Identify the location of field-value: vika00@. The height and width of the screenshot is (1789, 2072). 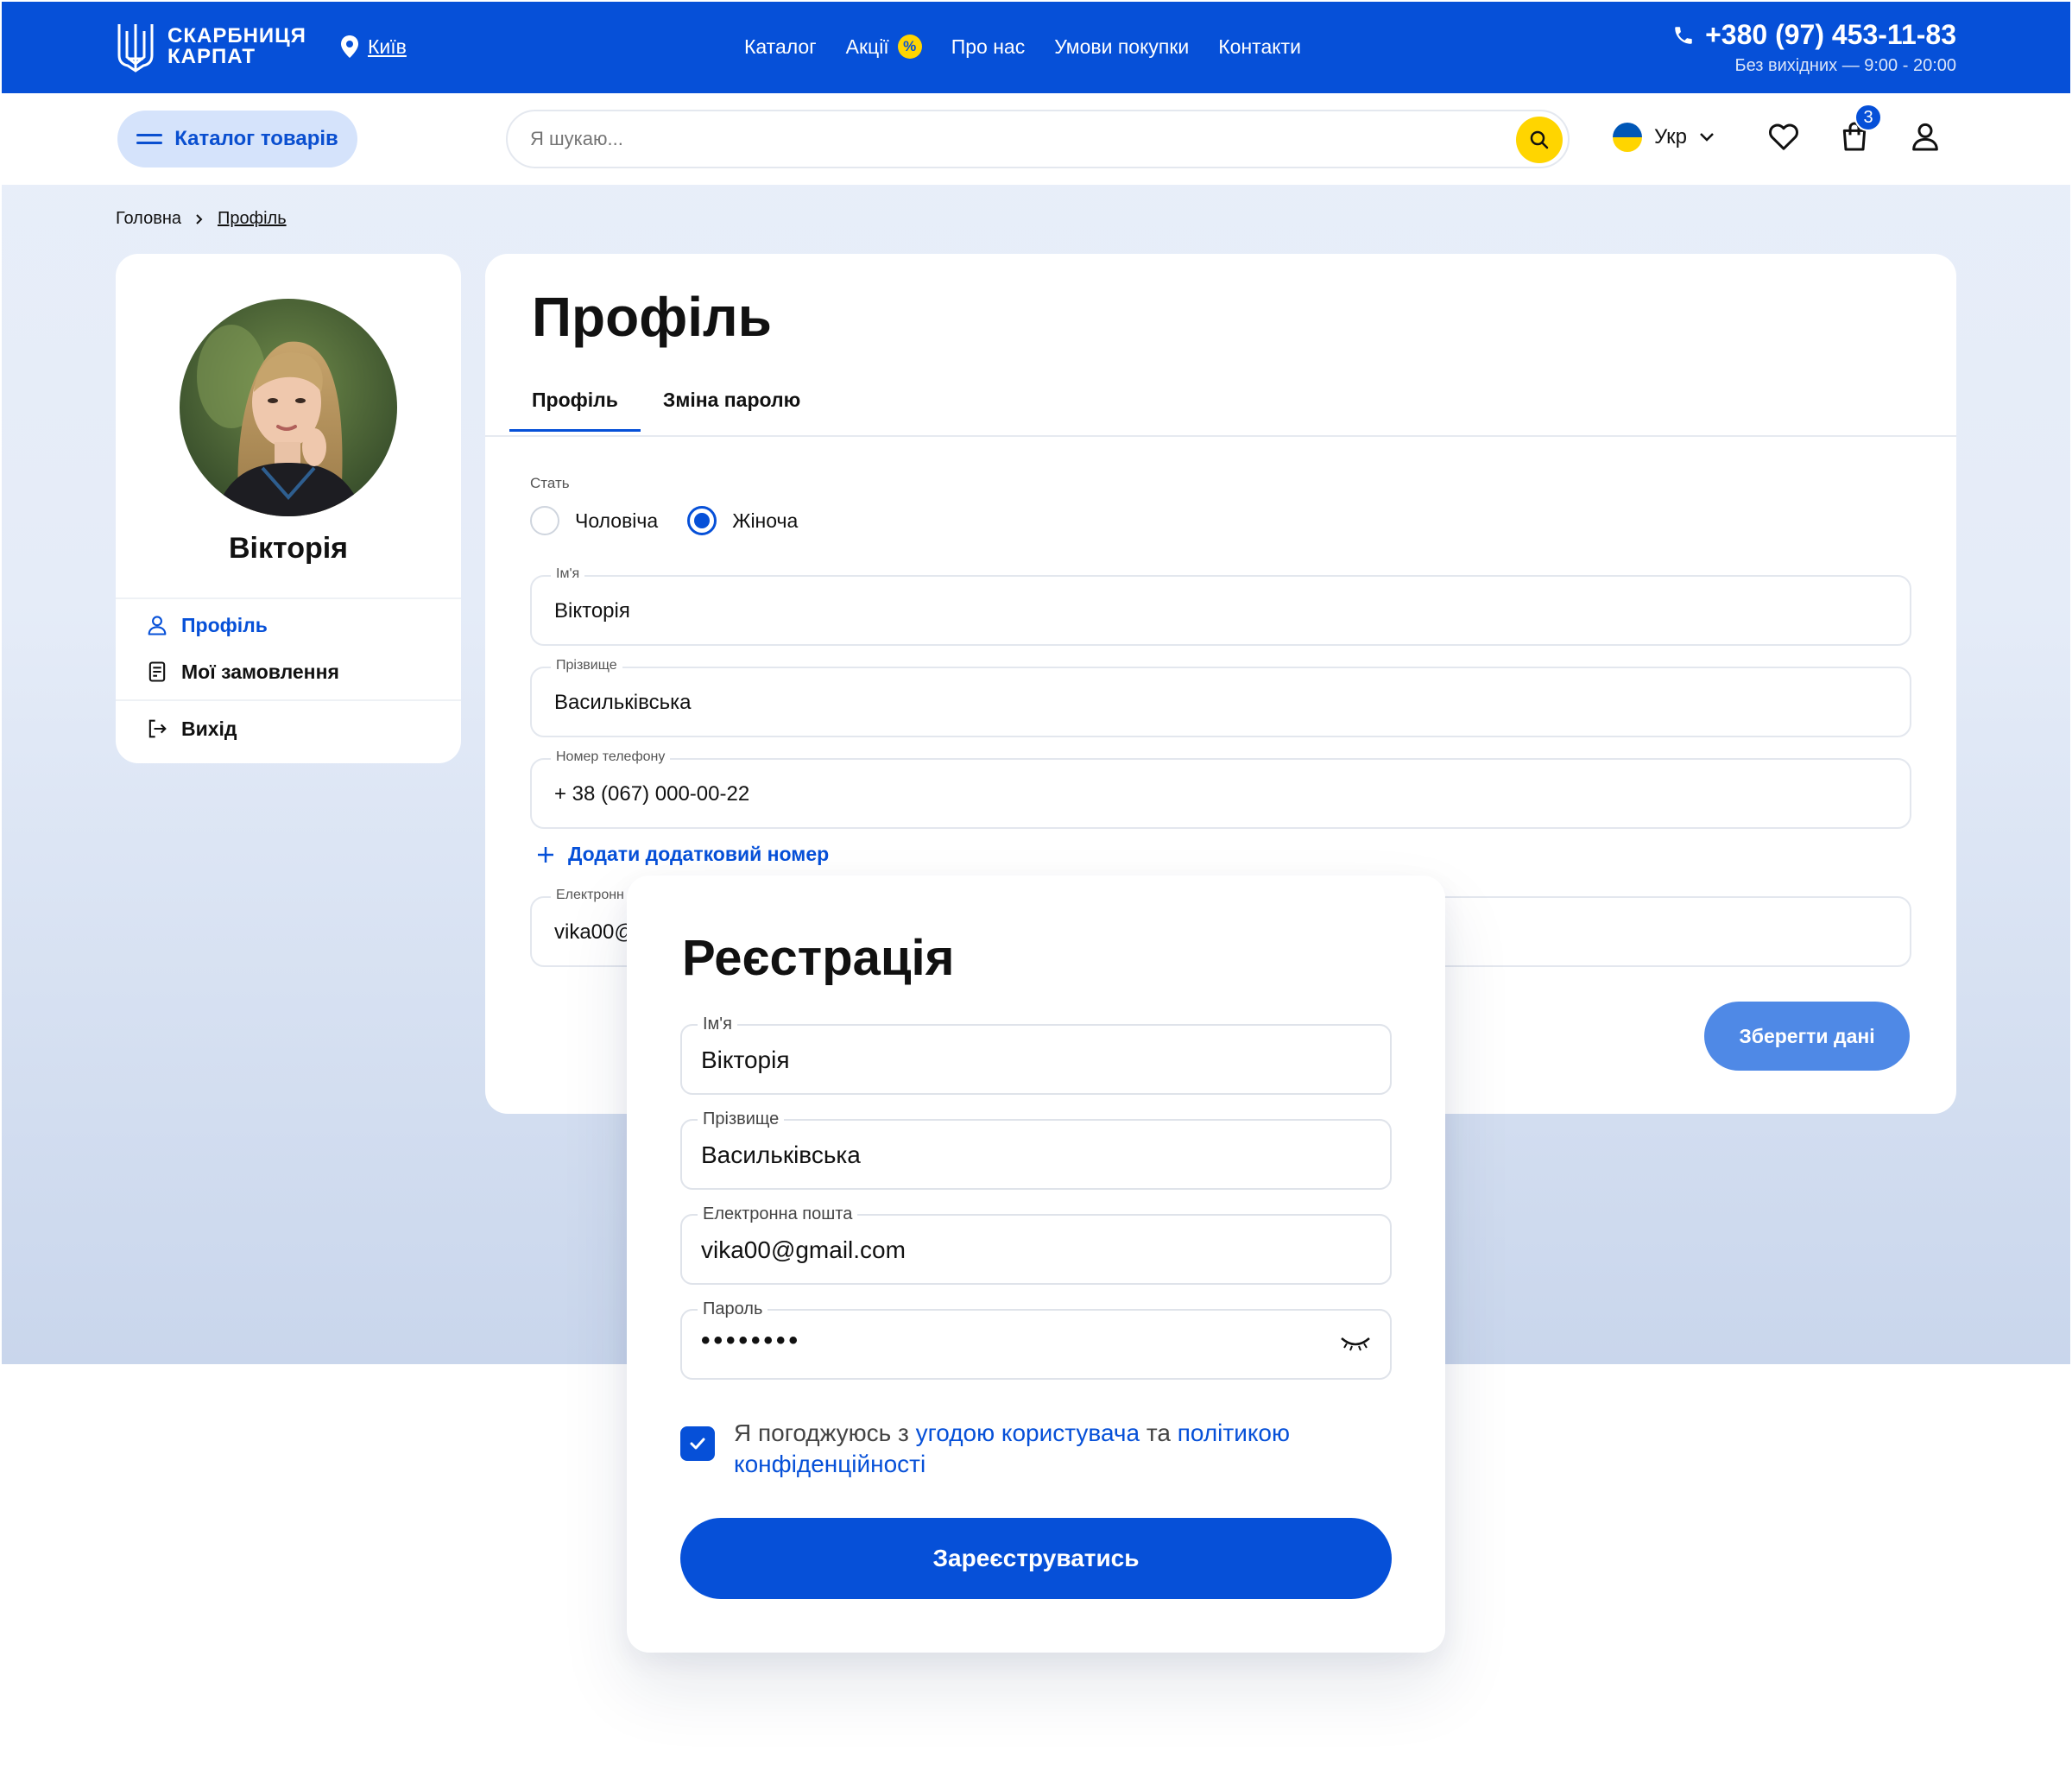
(594, 932).